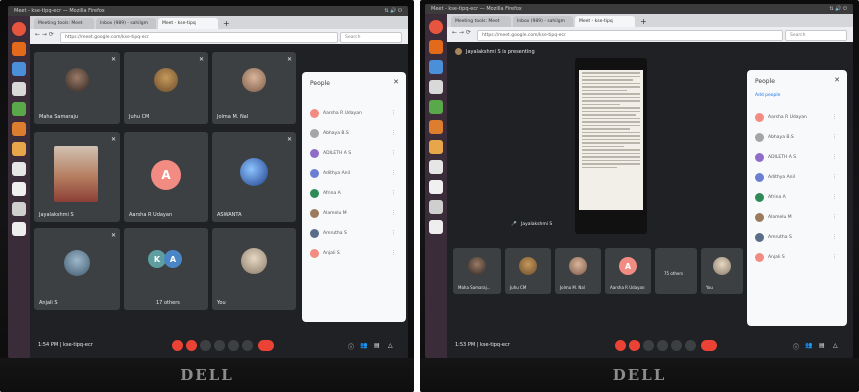  What do you see at coordinates (77, 177) in the screenshot?
I see `participant-tile: ✕ Jayalakshmi S` at bounding box center [77, 177].